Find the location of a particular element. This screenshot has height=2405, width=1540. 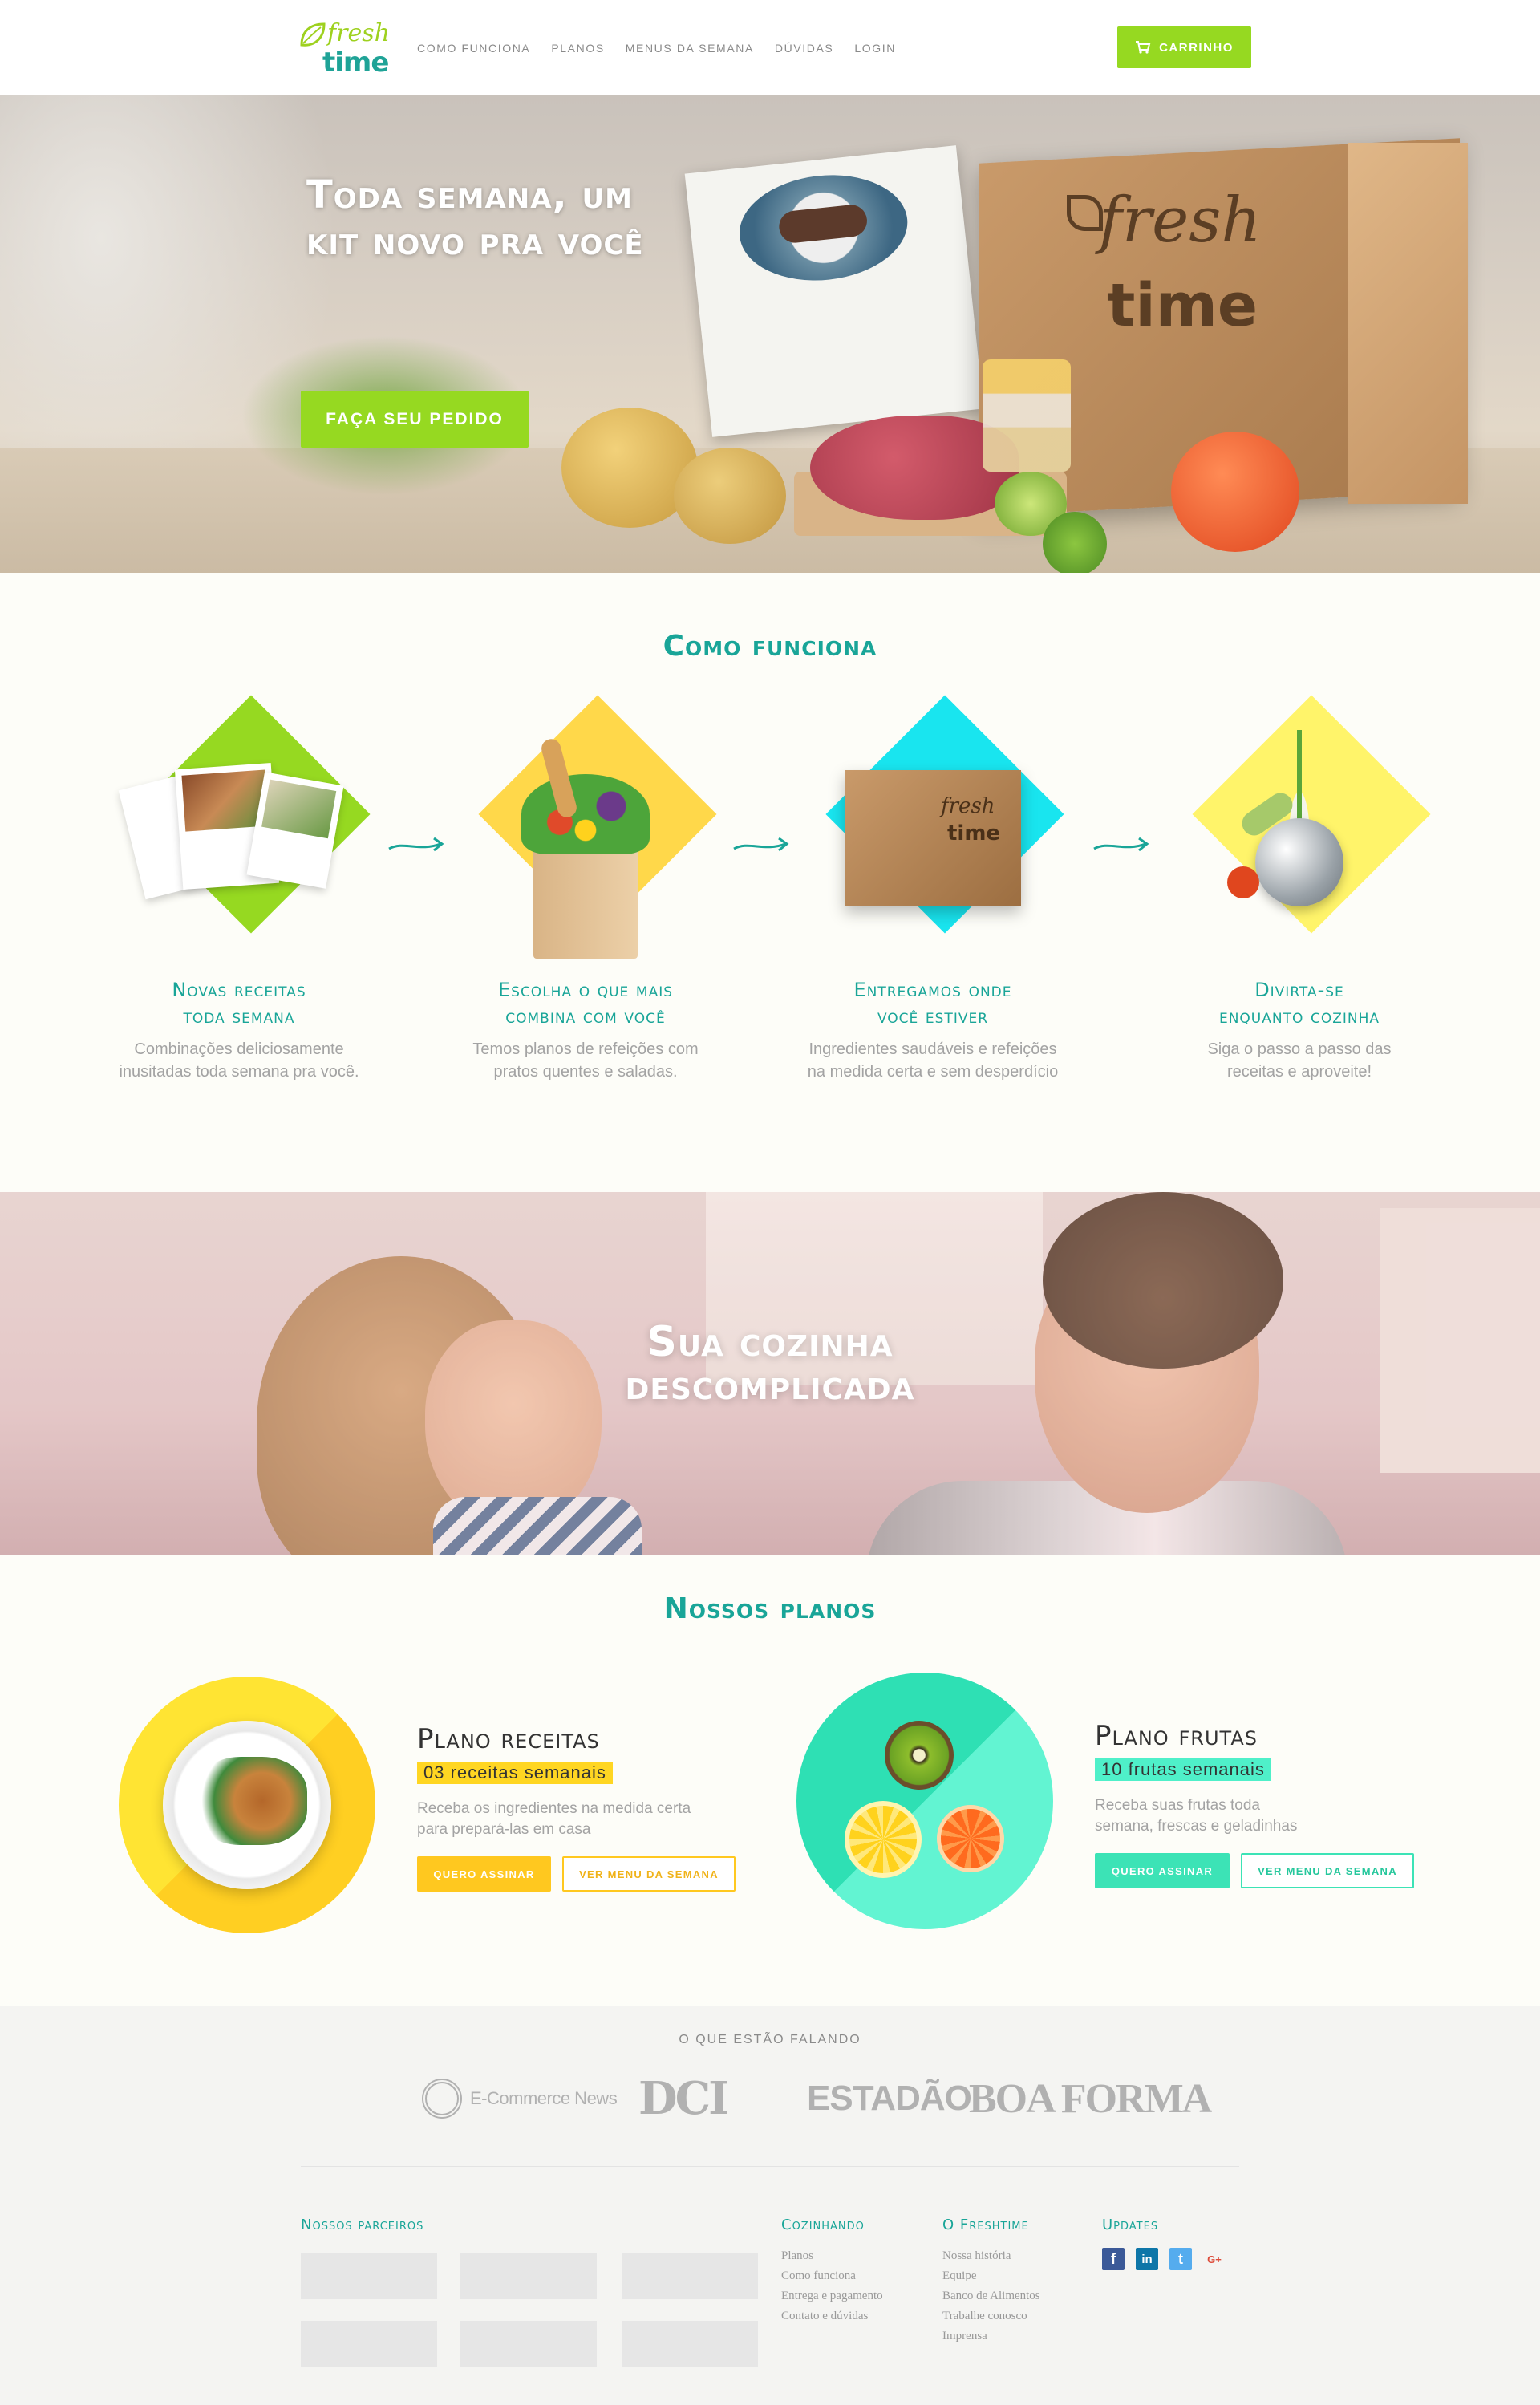

nav-menus-da-semana: Menus da Semana is located at coordinates (690, 48).